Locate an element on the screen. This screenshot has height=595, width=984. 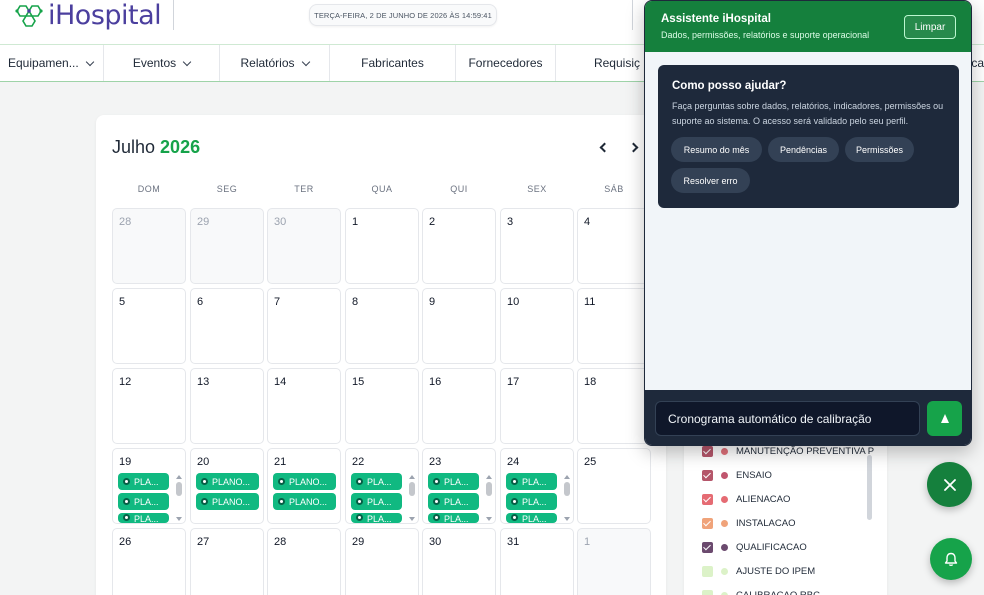
calendar-day: 6 is located at coordinates (227, 326).